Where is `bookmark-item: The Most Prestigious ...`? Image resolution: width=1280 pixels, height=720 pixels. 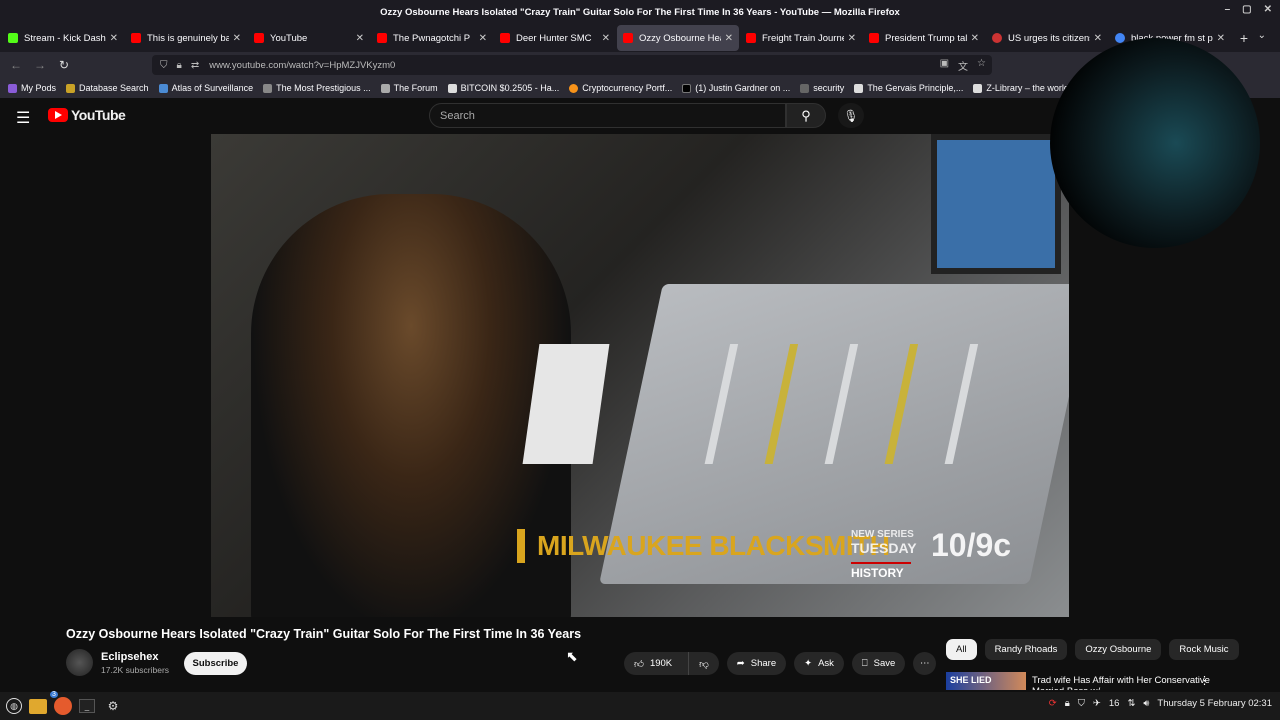
bookmark-item: The Most Prestigious ... is located at coordinates (317, 88).